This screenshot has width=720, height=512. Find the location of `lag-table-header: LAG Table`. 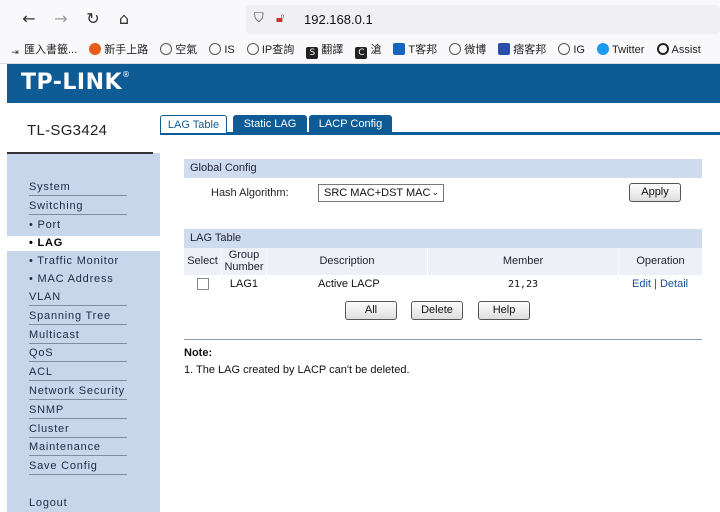

lag-table-header: LAG Table is located at coordinates (443, 238).